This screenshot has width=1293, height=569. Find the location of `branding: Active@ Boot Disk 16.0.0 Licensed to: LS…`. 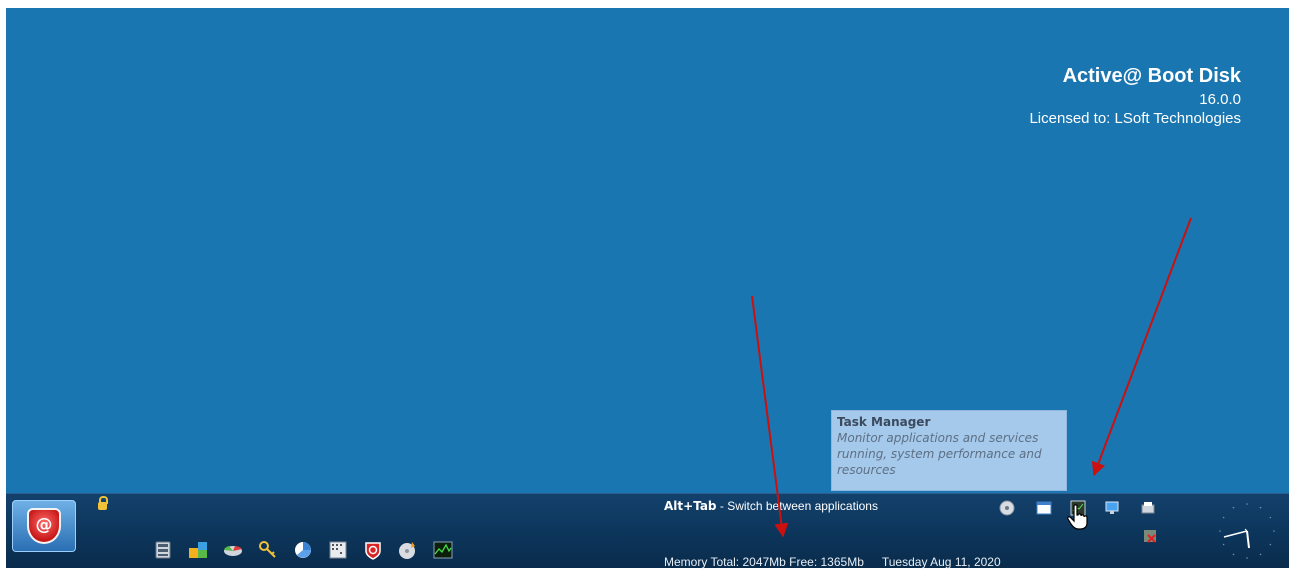

branding: Active@ Boot Disk 16.0.0 Licensed to: LS… is located at coordinates (1135, 96).